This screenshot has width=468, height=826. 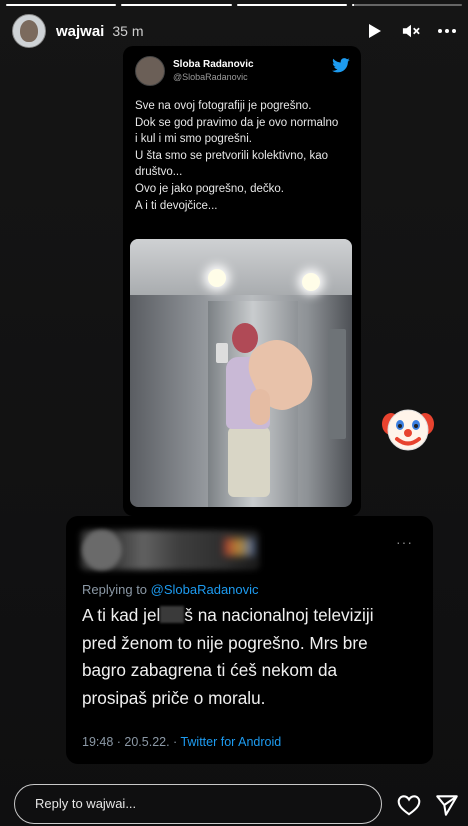 What do you see at coordinates (409, 805) in the screenshot?
I see `heart-icon` at bounding box center [409, 805].